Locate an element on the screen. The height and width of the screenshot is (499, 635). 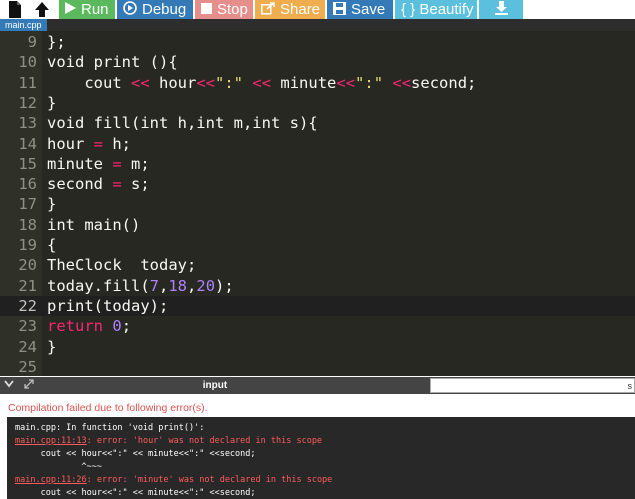
code-line: 13 void fill(int h,int m,int s){ is located at coordinates (317, 123).